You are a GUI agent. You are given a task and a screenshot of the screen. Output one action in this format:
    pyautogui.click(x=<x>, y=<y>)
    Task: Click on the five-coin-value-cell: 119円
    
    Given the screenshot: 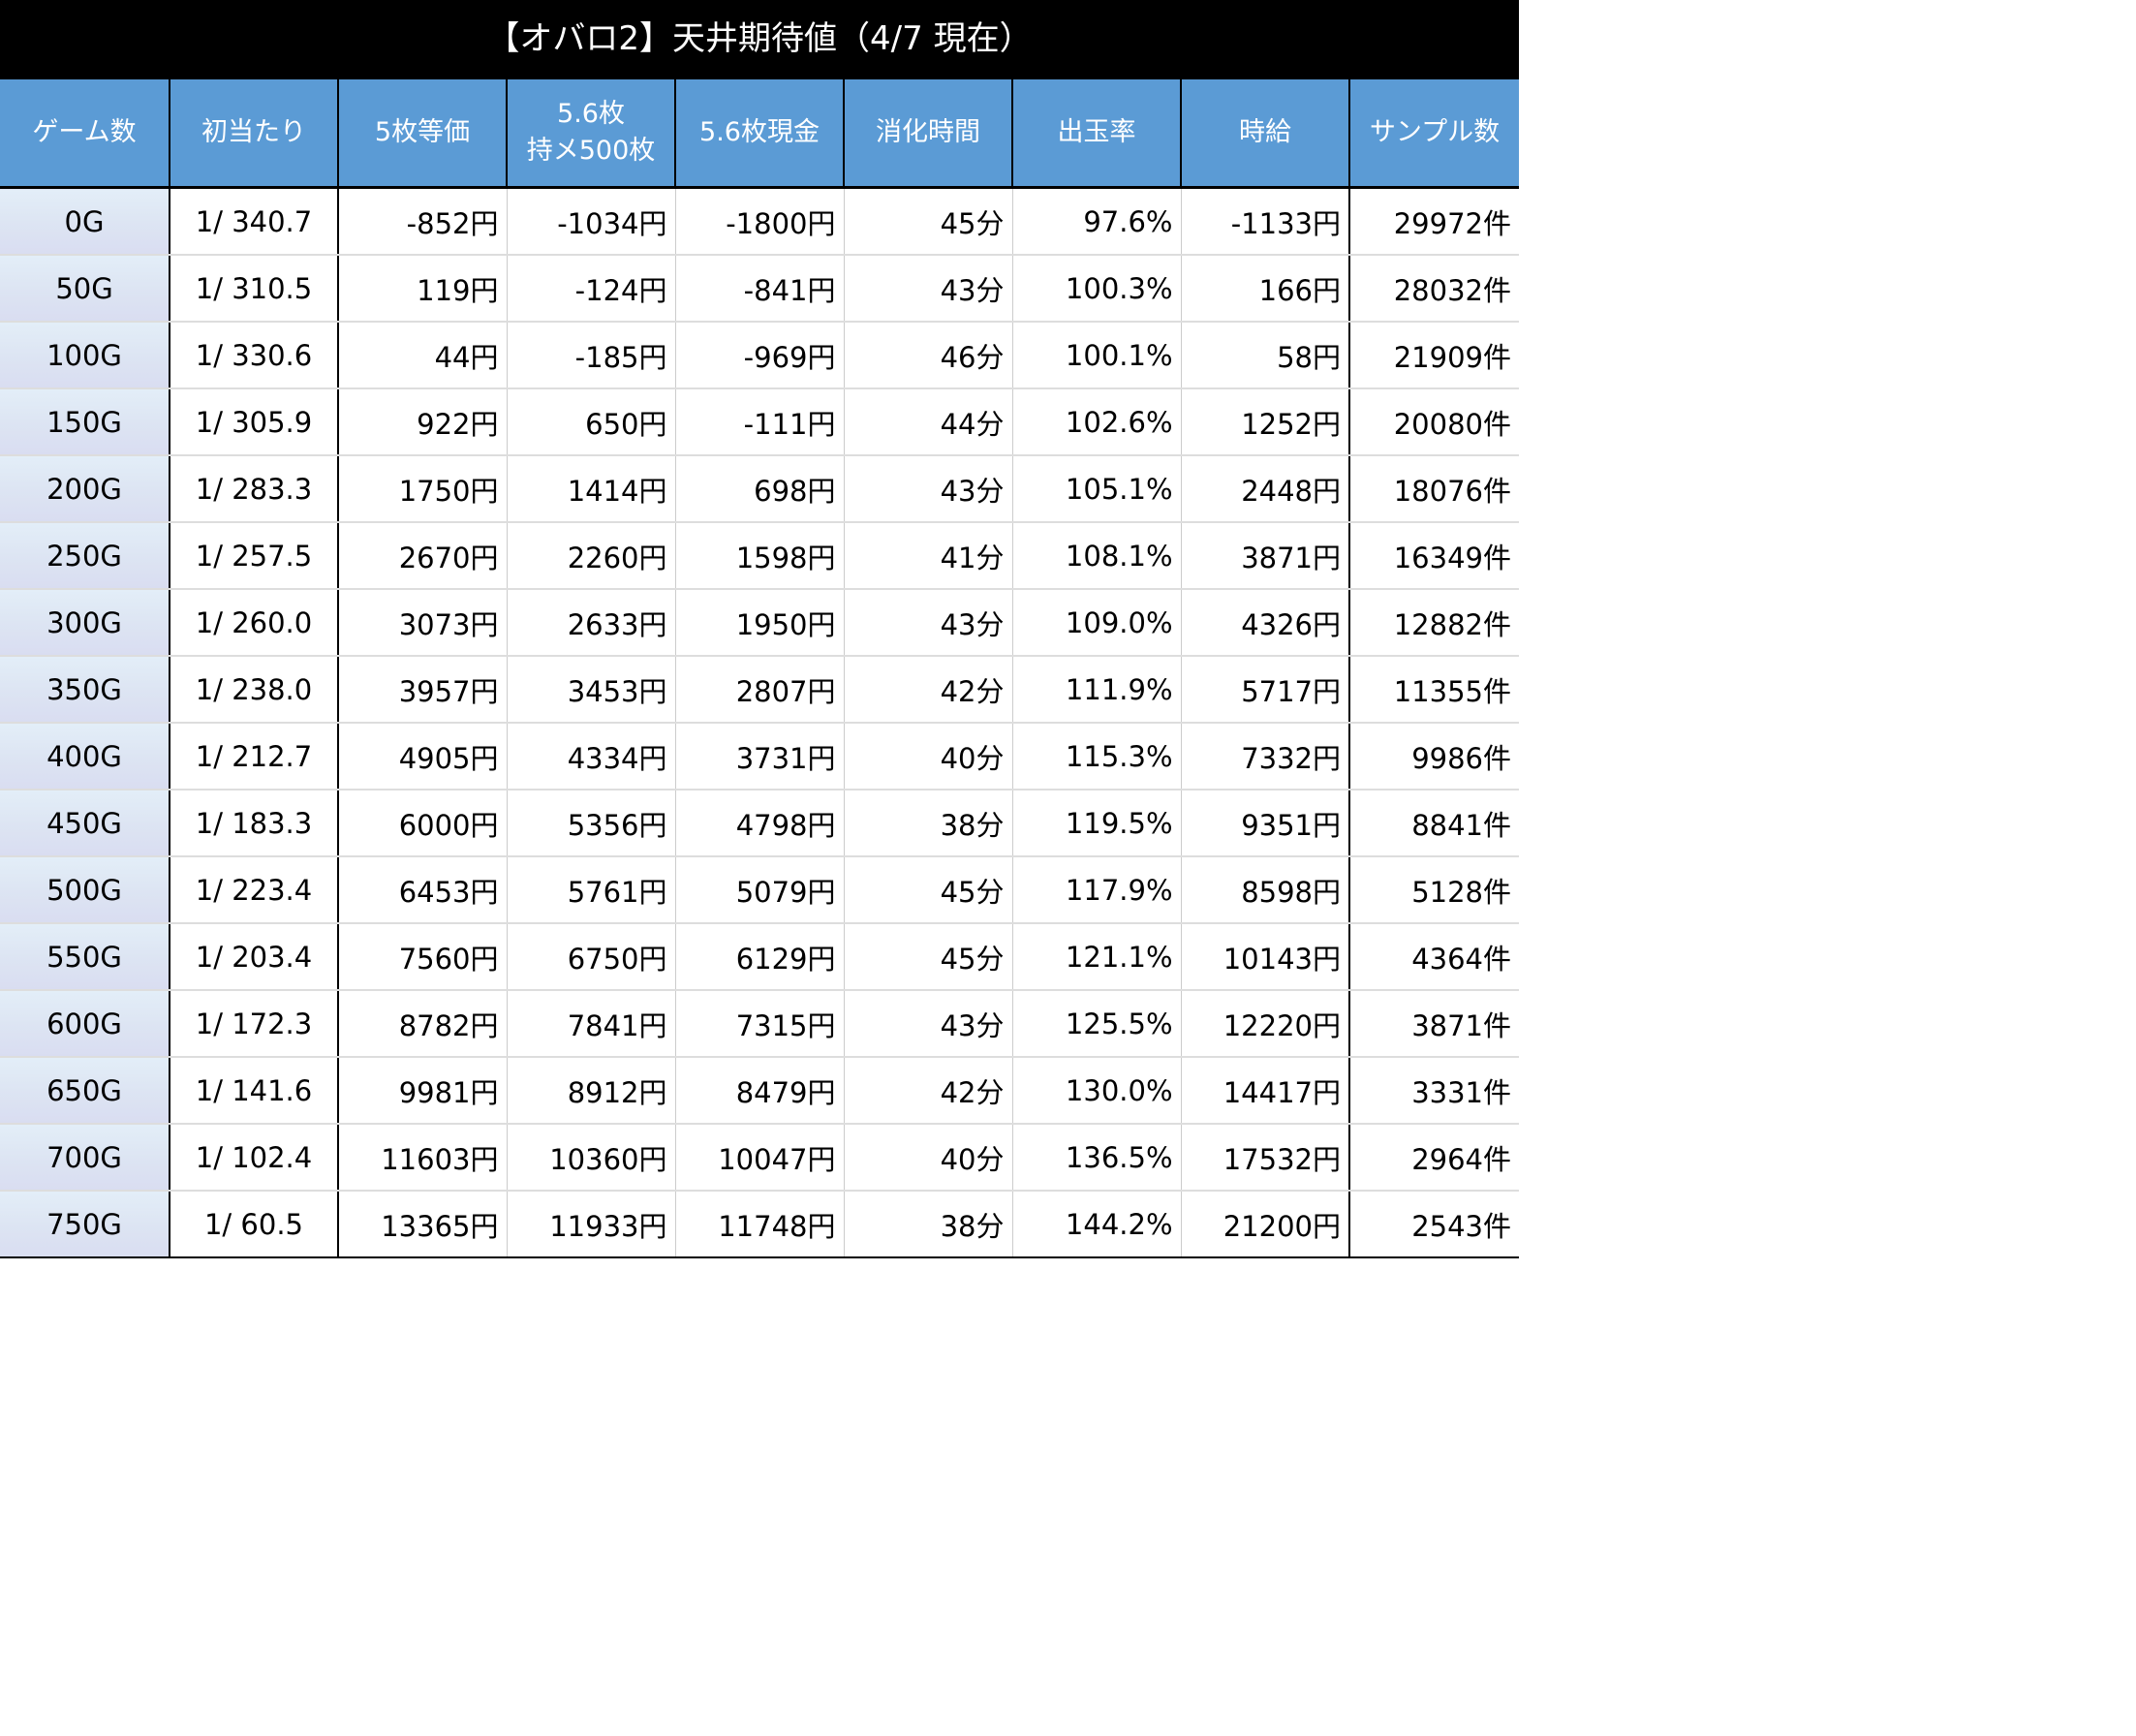 What is the action you would take?
    pyautogui.click(x=422, y=289)
    